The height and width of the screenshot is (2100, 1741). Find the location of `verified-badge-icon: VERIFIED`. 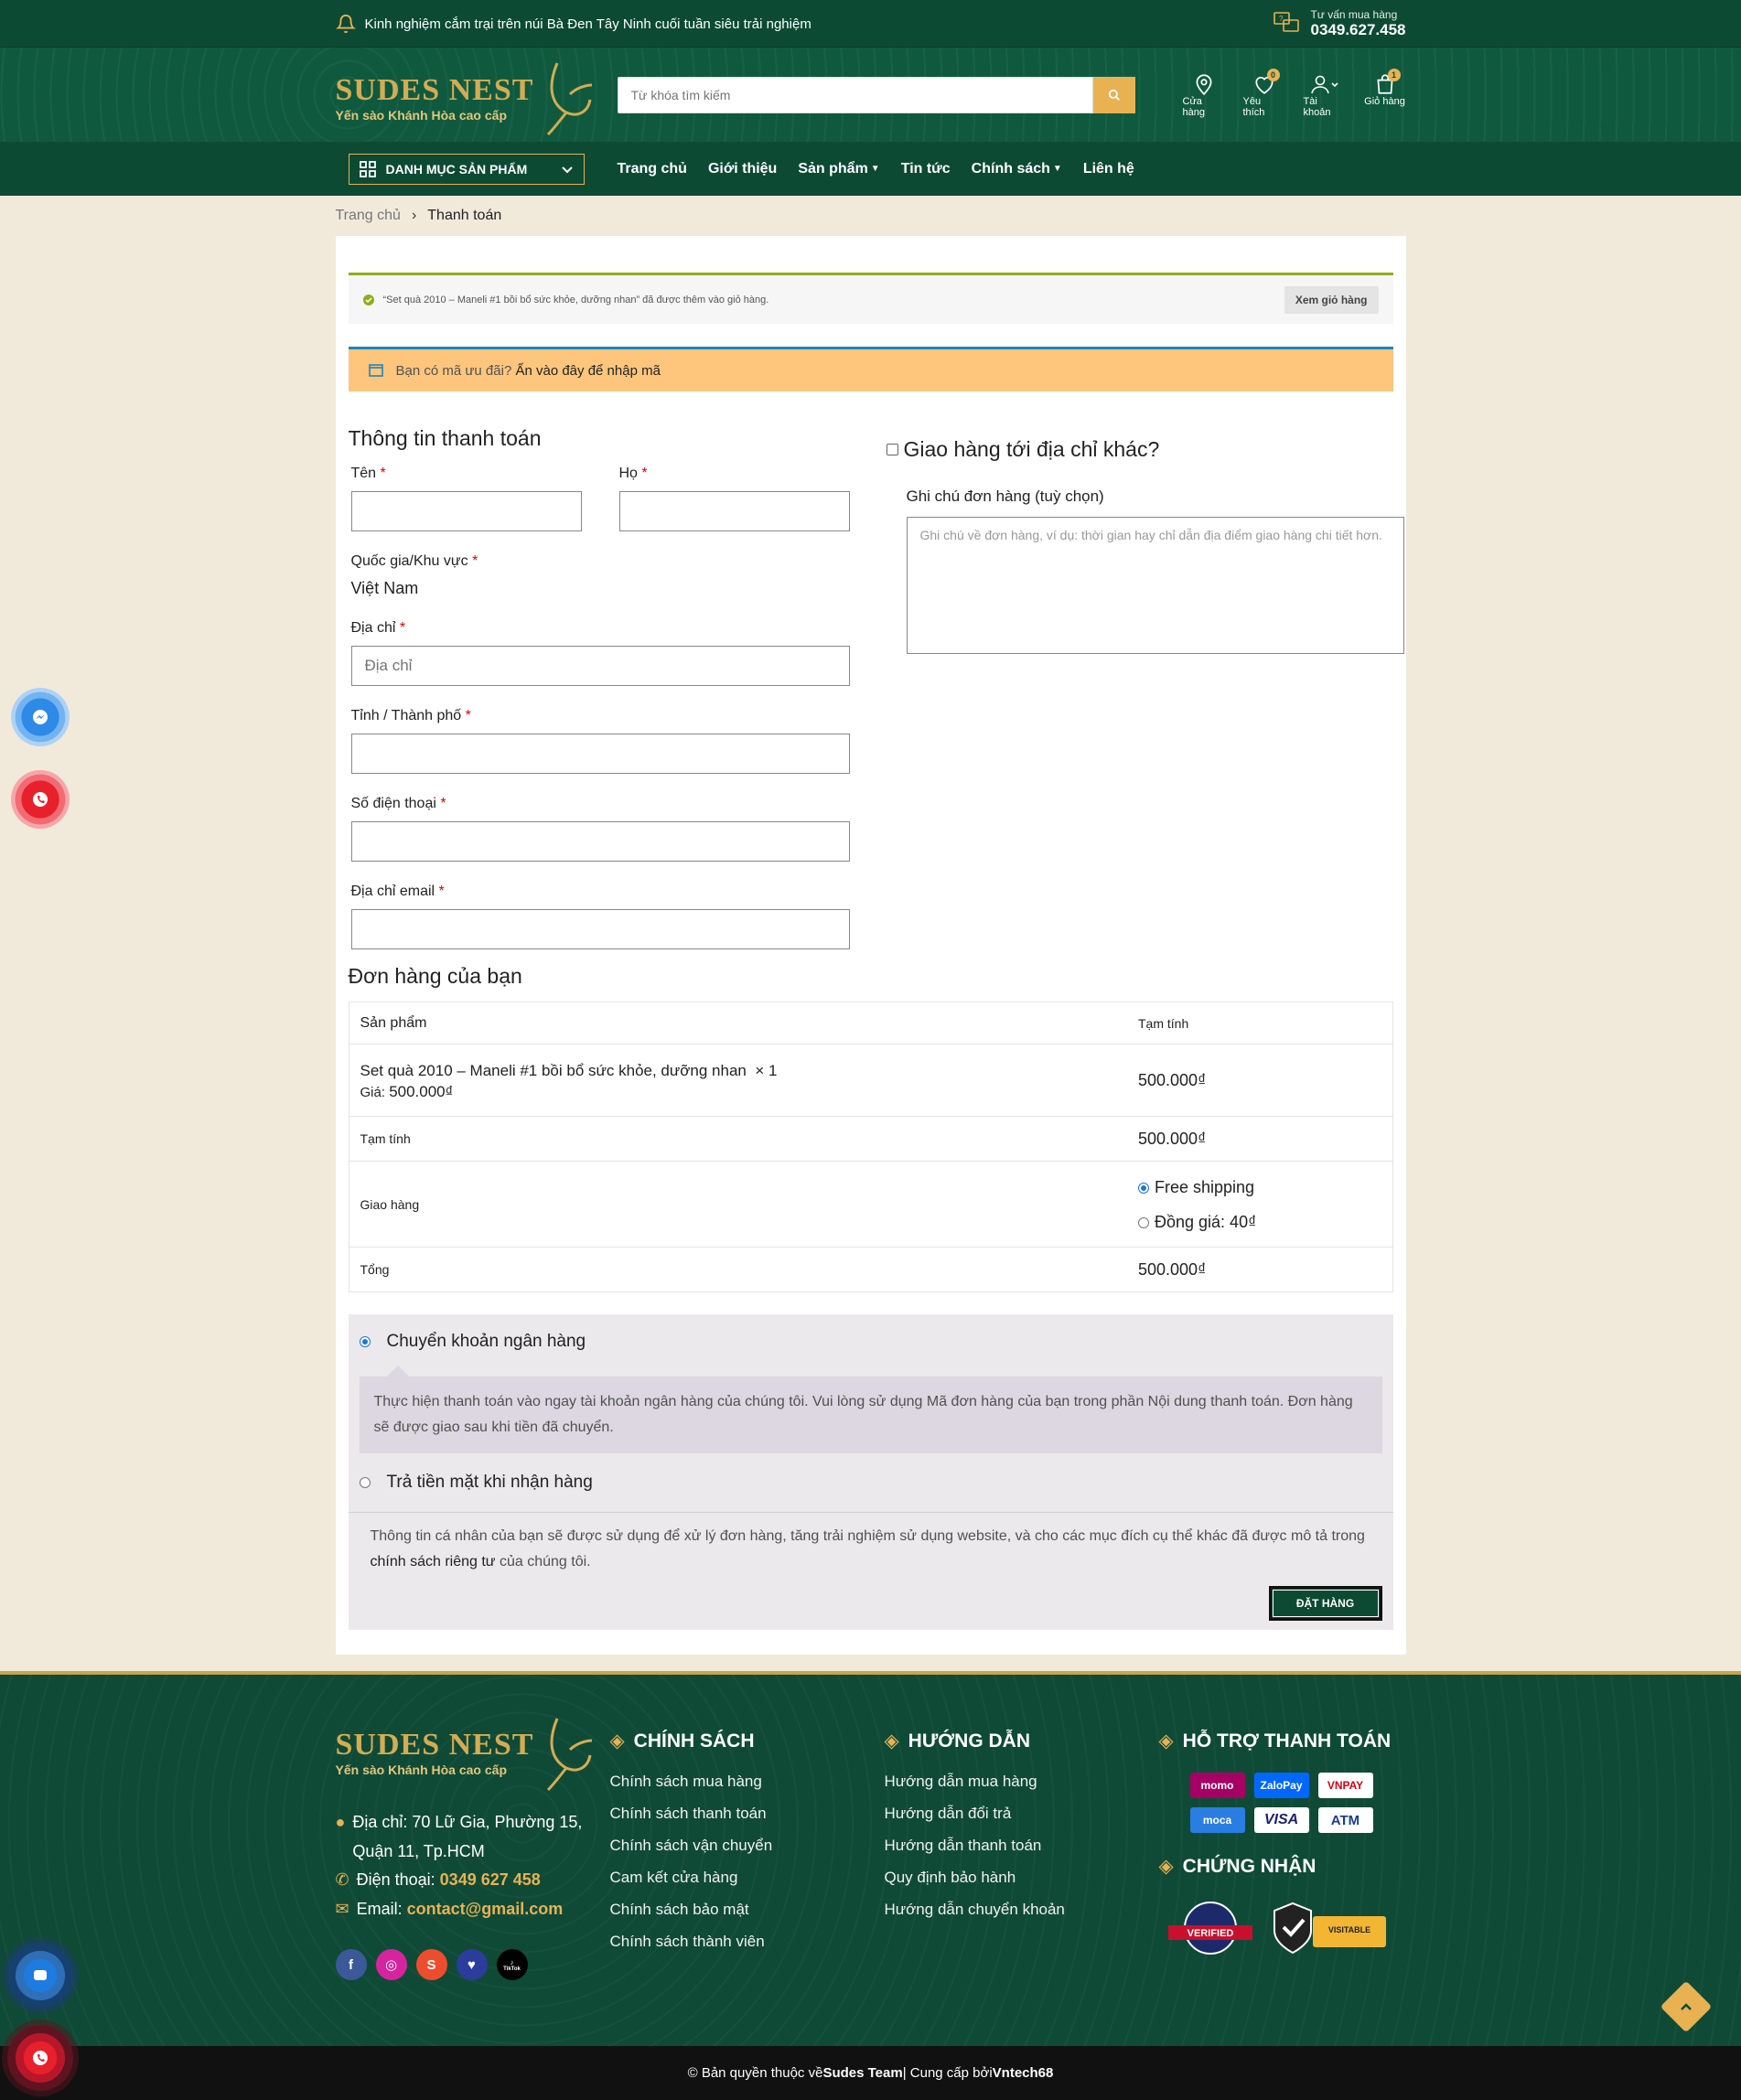

verified-badge-icon: VERIFIED is located at coordinates (1209, 1928).